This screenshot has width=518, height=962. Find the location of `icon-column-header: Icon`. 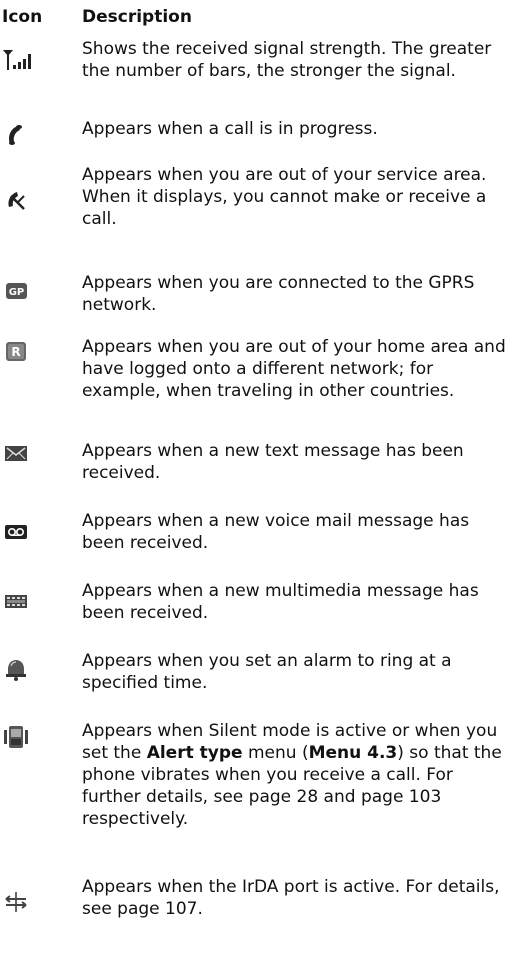

icon-column-header: Icon is located at coordinates (22, 17).